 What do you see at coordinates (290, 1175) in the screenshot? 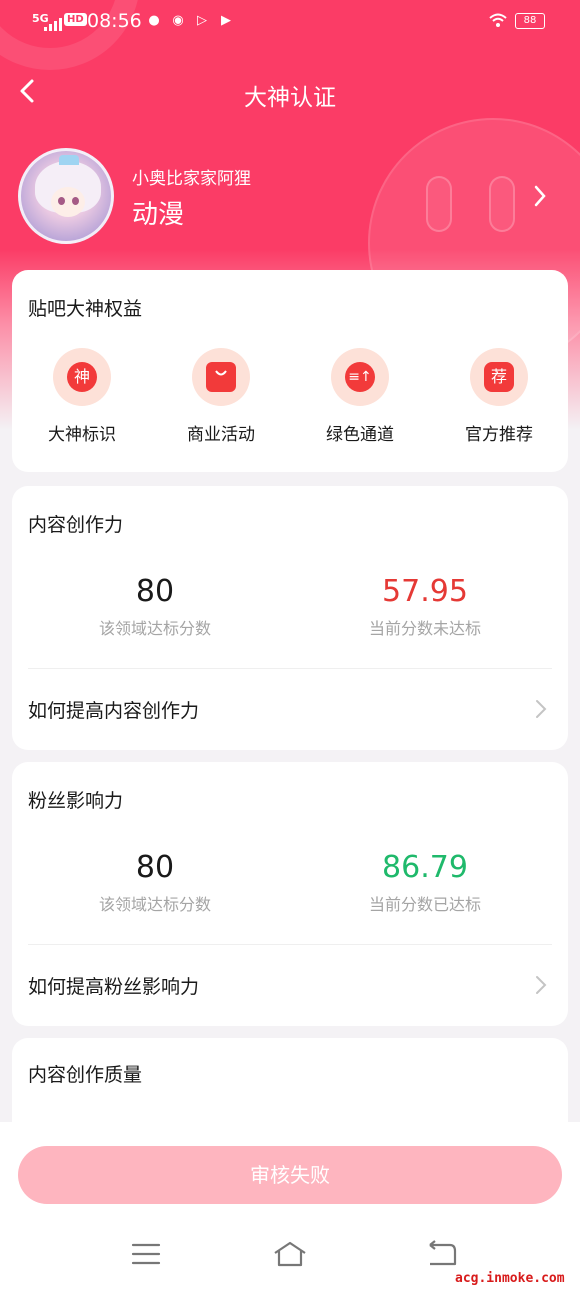
I see `review-failed-button: 审核失败` at bounding box center [290, 1175].